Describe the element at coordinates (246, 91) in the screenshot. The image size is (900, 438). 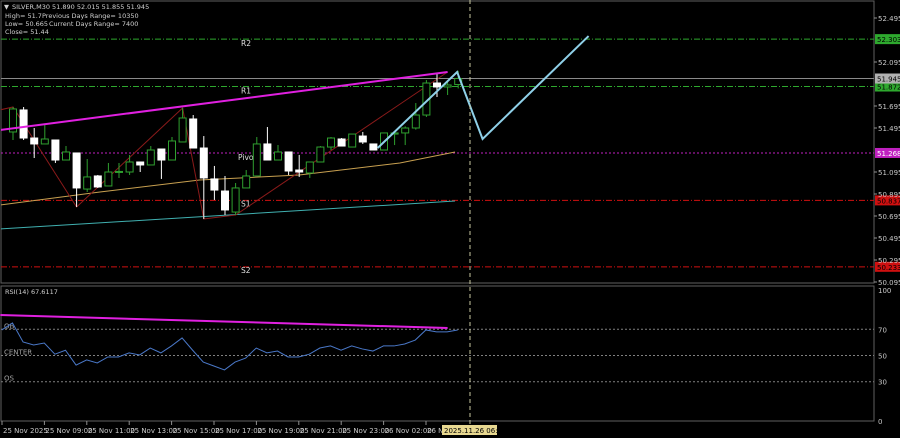
I see `level-label-r1: R1` at that location.